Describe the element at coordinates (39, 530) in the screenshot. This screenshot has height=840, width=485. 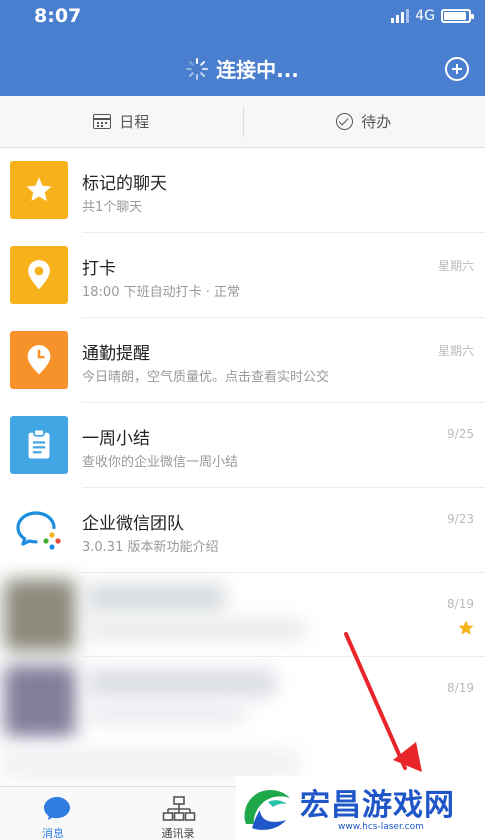
I see `wework-logo-icon` at that location.